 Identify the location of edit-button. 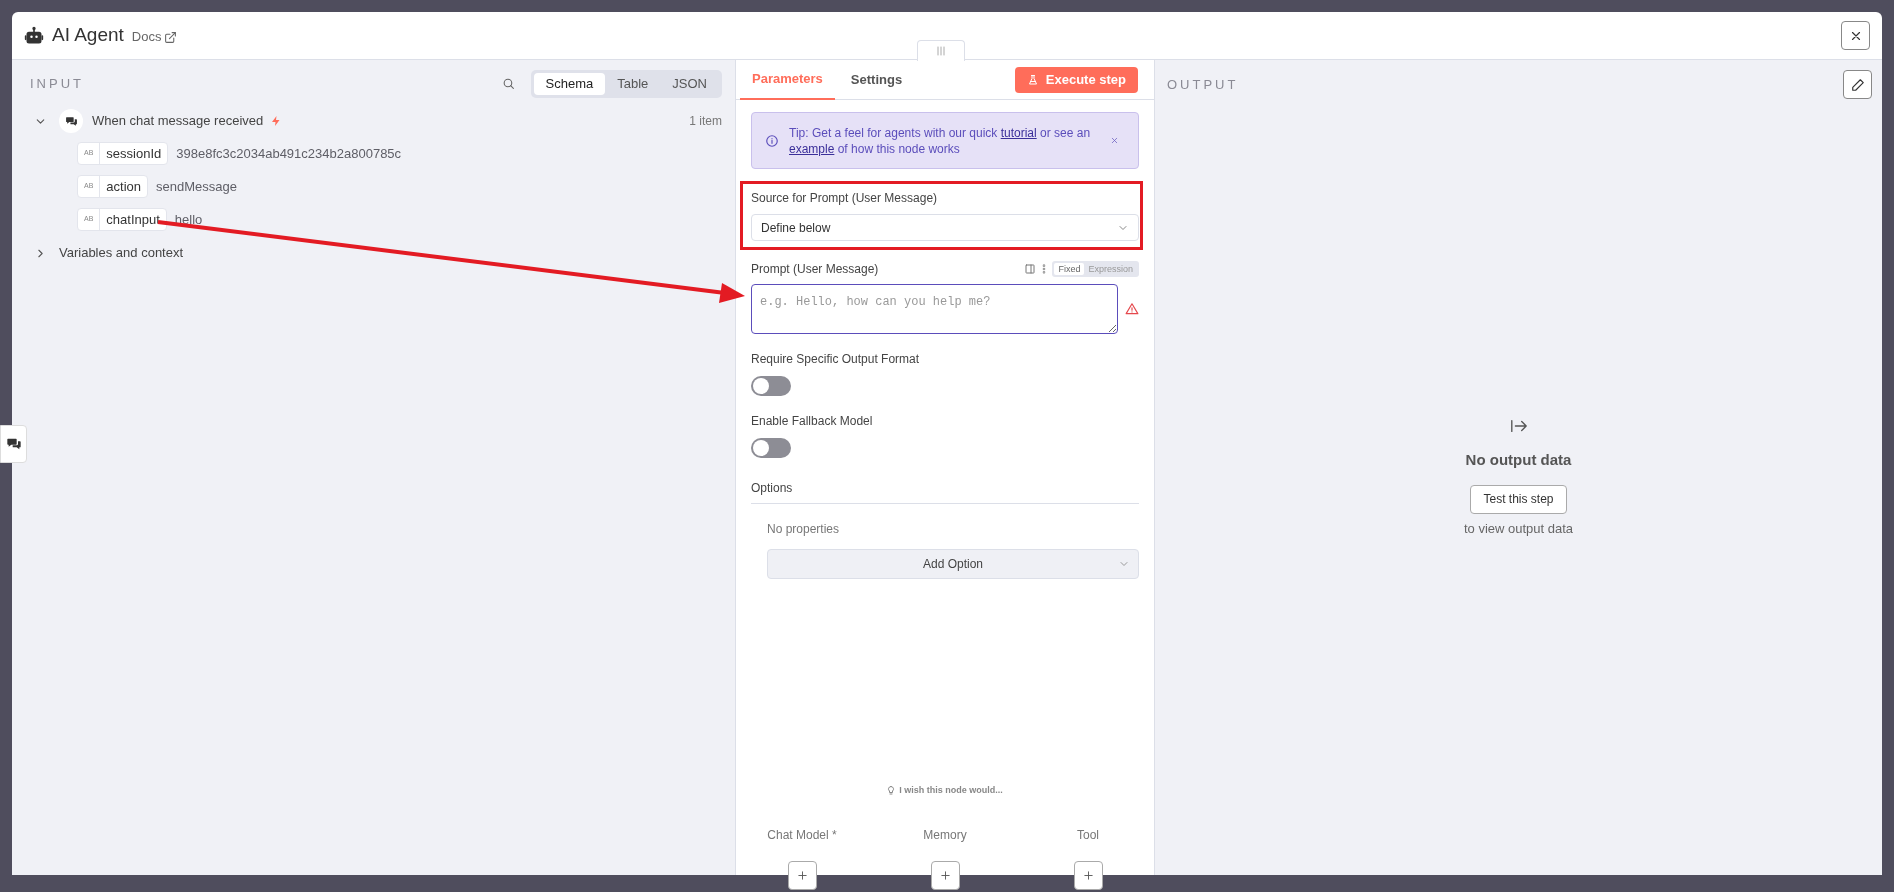
(1857, 84).